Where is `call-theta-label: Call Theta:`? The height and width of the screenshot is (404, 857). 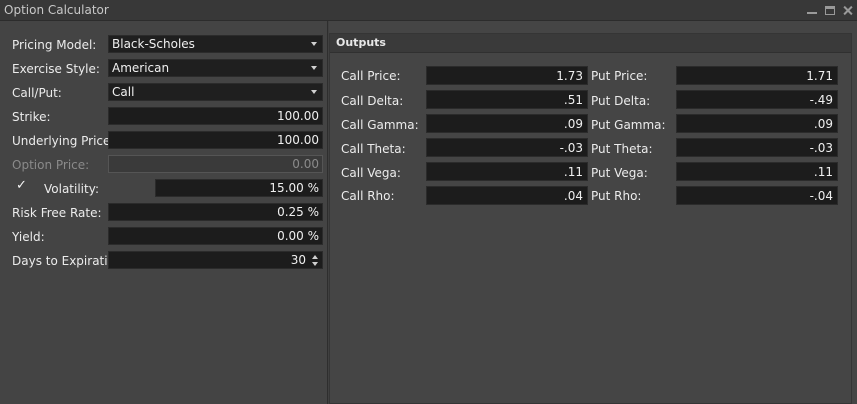 call-theta-label: Call Theta: is located at coordinates (373, 149).